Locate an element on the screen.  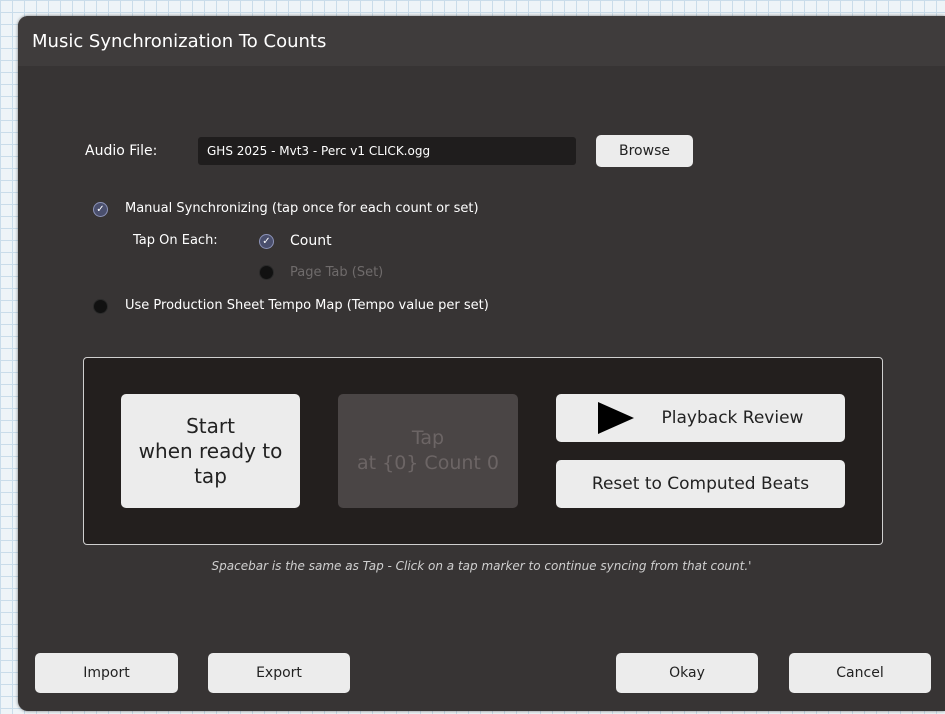
play-icon is located at coordinates (615, 418).